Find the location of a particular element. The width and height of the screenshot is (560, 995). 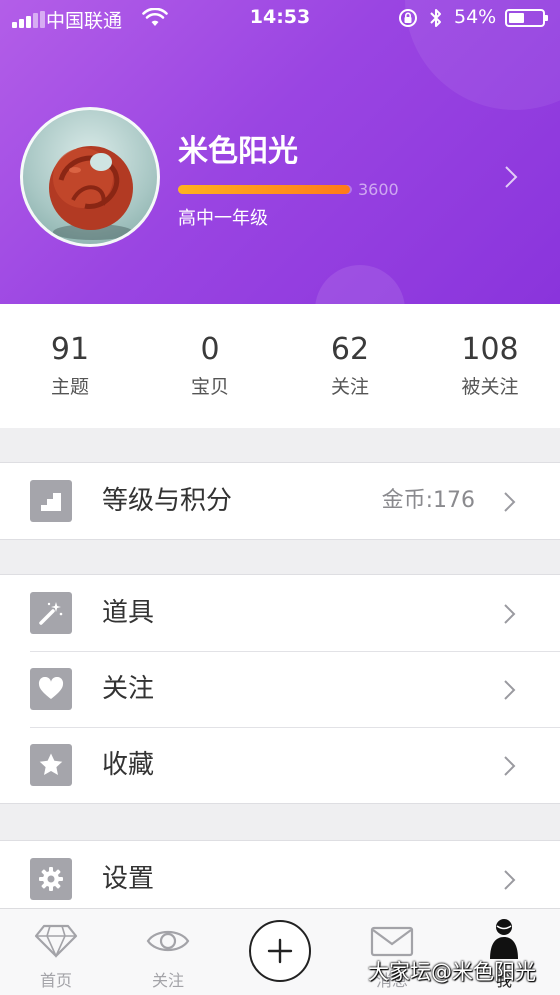

stat-label: 宝贝 is located at coordinates (209, 387).